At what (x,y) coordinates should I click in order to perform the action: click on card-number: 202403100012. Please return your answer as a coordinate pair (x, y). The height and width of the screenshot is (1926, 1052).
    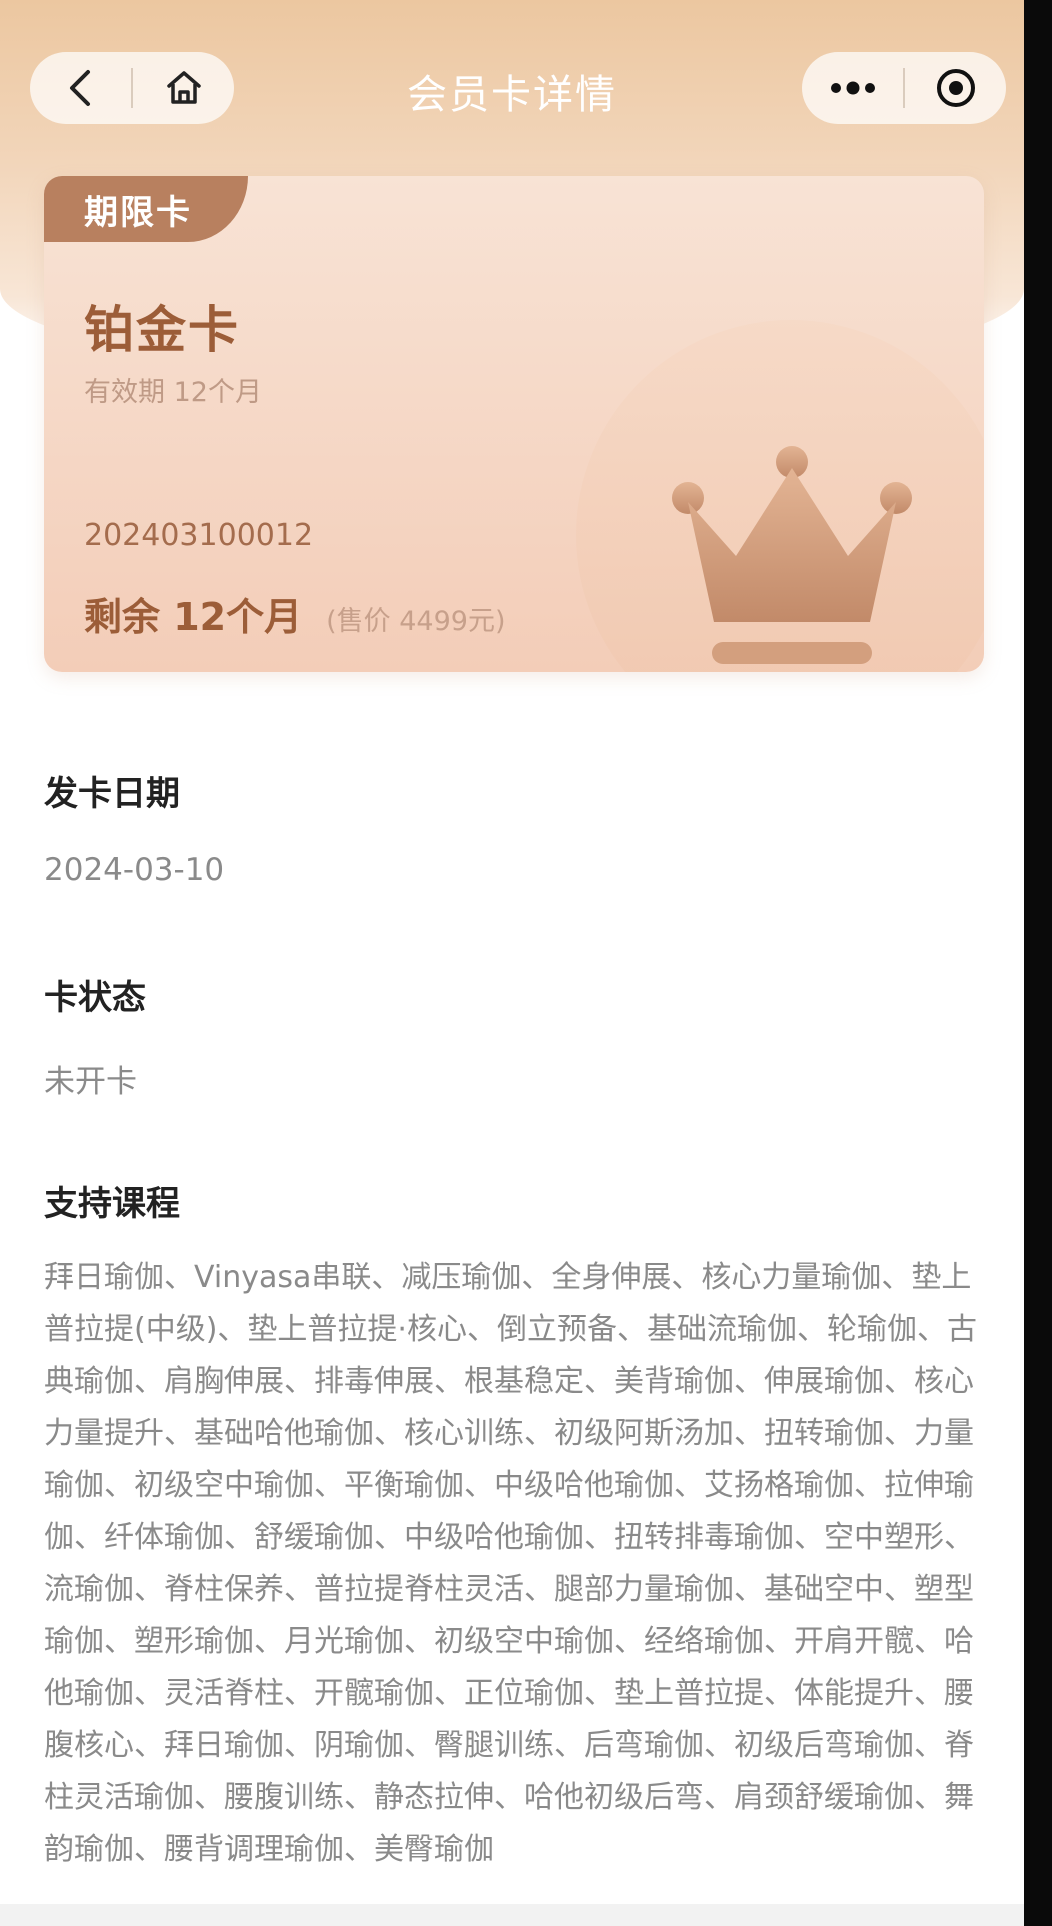
    Looking at the image, I should click on (199, 535).